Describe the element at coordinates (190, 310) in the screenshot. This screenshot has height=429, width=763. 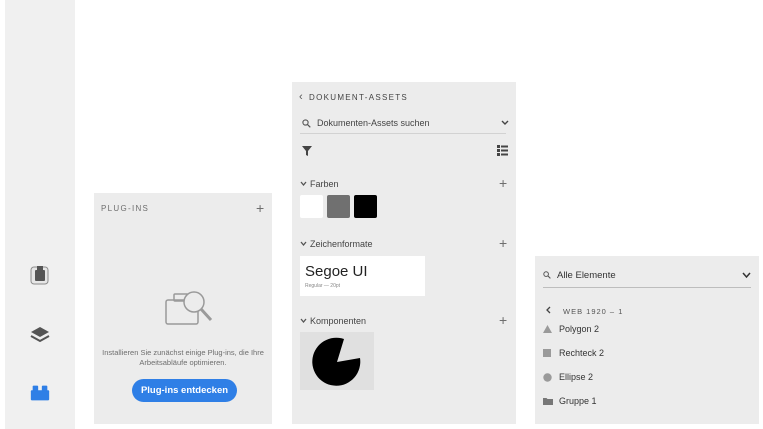
I see `plugin-search-illustration-icon` at that location.